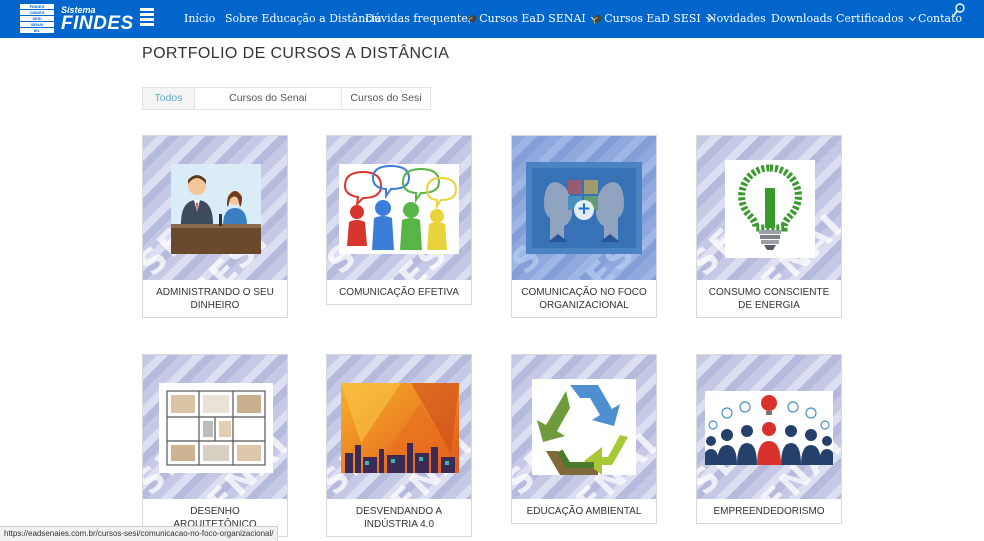 This screenshot has width=984, height=541. I want to click on green-lightbulb-image, so click(770, 209).